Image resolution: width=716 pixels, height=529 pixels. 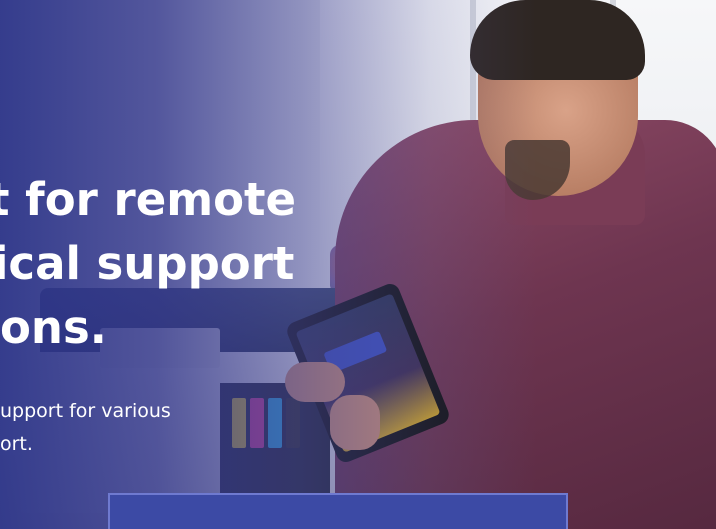 I want to click on headline-line-1: t for remote, so click(x=148, y=199).